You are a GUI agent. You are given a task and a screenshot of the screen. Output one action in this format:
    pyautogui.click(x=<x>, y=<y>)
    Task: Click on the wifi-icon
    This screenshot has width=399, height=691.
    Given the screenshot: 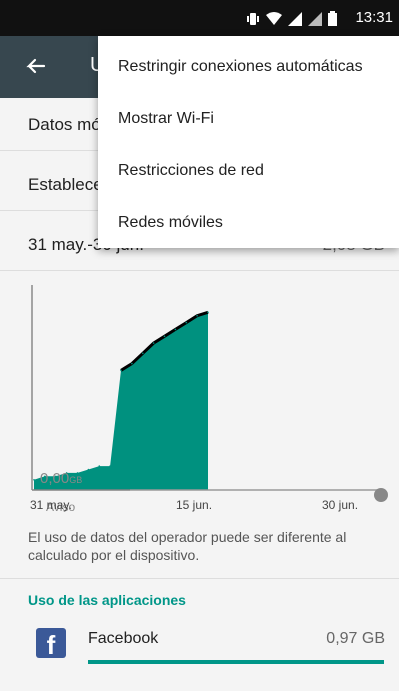 What is the action you would take?
    pyautogui.click(x=274, y=21)
    